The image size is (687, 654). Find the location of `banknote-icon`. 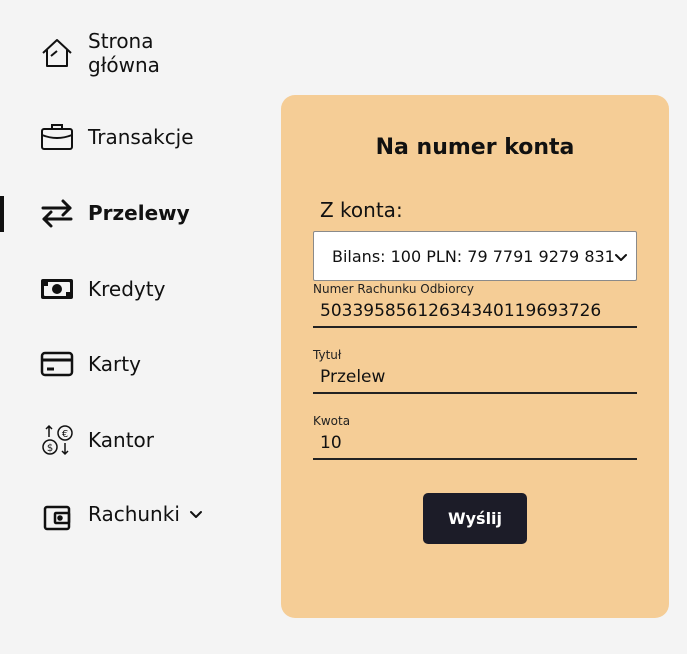

banknote-icon is located at coordinates (57, 289).